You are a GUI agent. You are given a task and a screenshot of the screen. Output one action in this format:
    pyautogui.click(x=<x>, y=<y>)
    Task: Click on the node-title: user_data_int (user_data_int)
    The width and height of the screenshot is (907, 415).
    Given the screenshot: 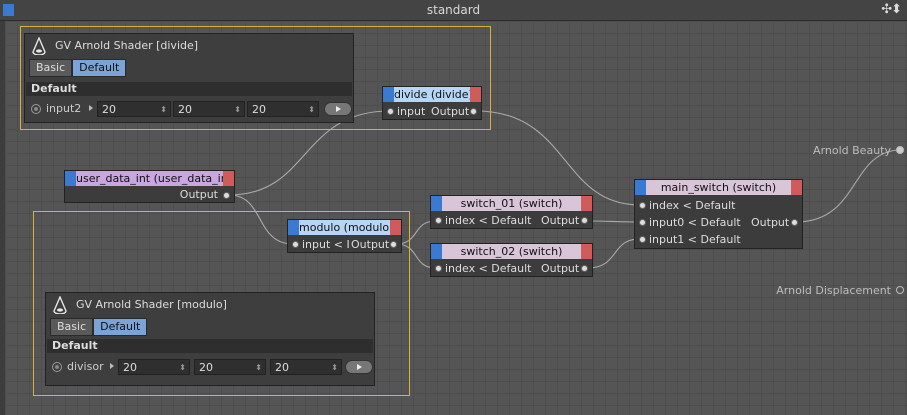 What is the action you would take?
    pyautogui.click(x=149, y=178)
    